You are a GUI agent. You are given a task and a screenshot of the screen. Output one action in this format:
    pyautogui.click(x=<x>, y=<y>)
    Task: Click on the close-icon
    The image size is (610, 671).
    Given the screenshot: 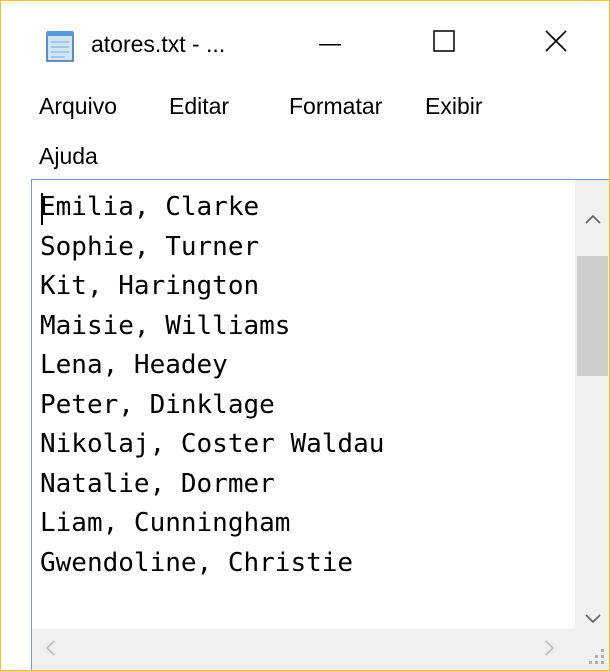 What is the action you would take?
    pyautogui.click(x=556, y=43)
    